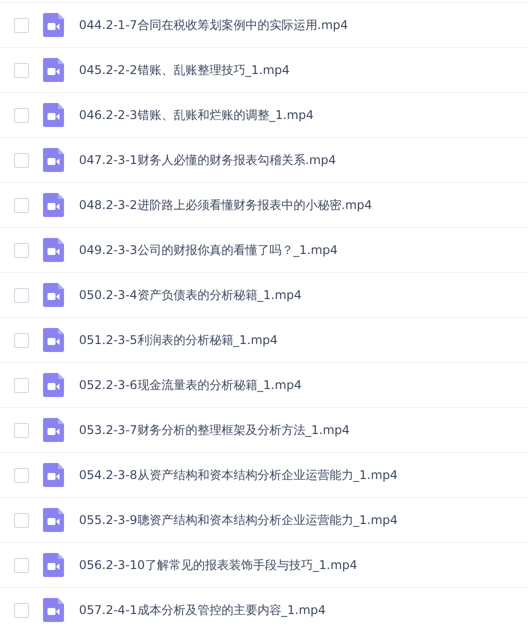 This screenshot has width=528, height=628. Describe the element at coordinates (202, 610) in the screenshot. I see `file-name: 057.2-4-1成本分析及管控的主要内容_1.mp4` at that location.